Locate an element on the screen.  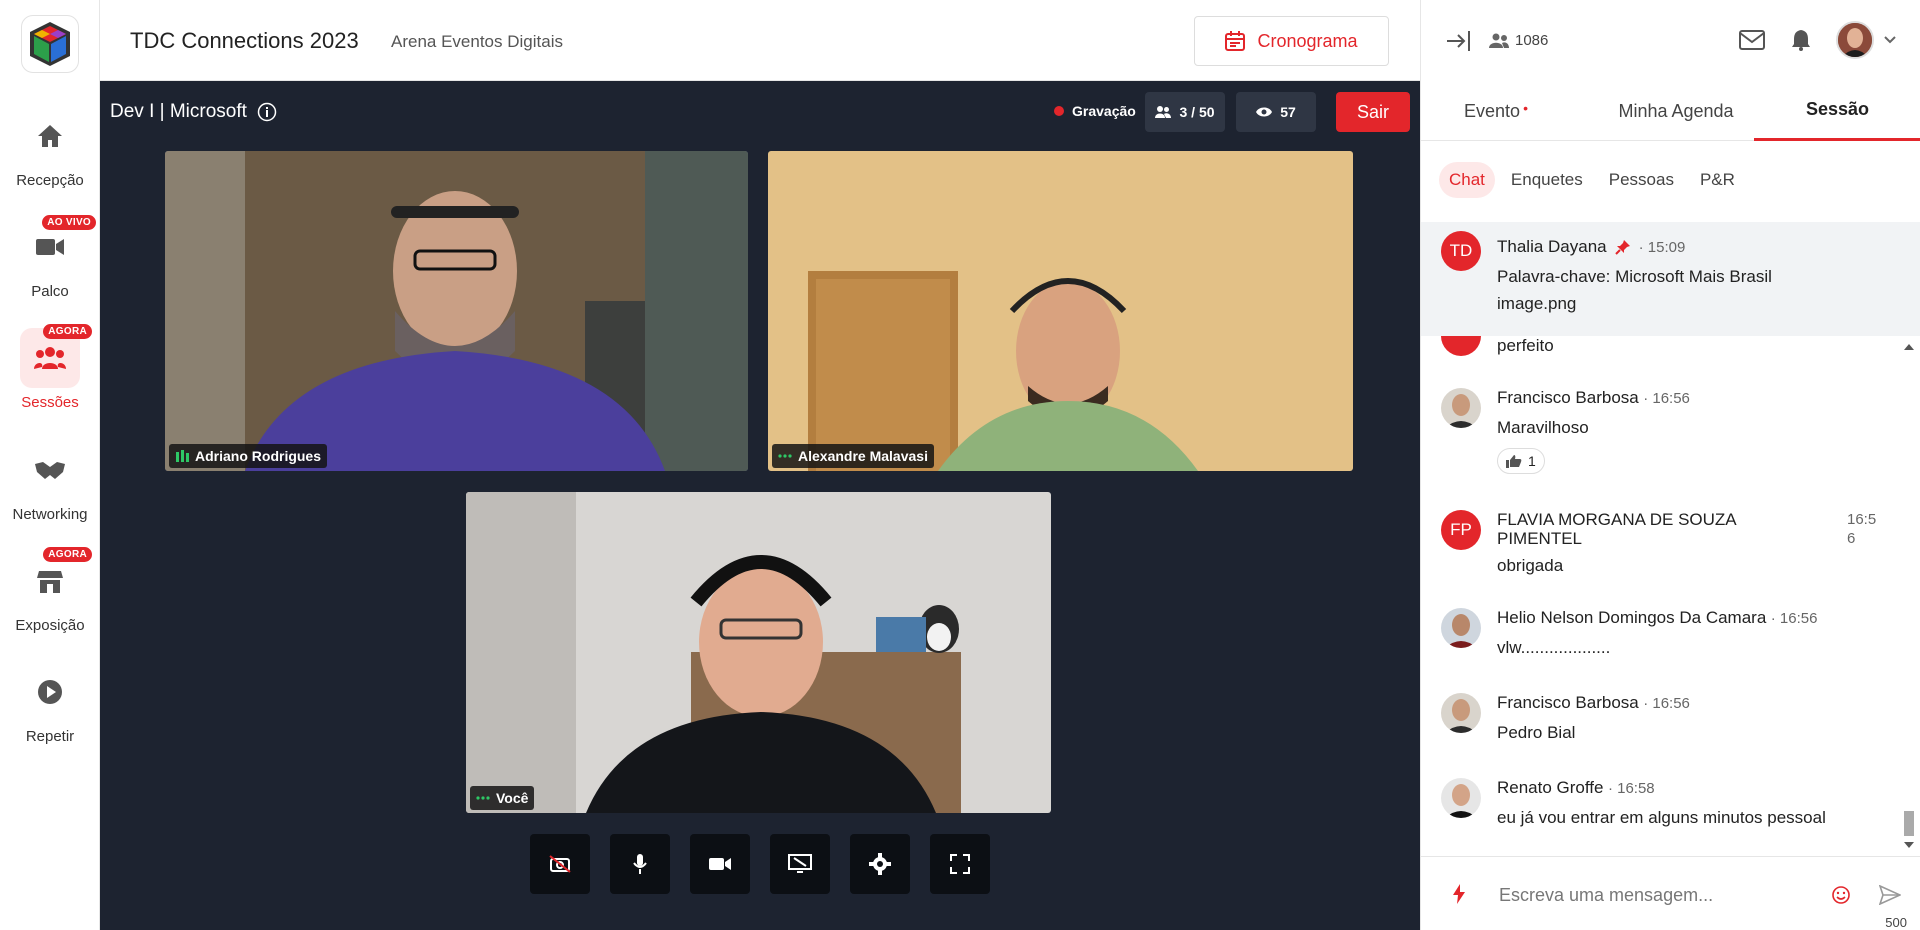
message-composer: 500 is located at coordinates (1670, 893).